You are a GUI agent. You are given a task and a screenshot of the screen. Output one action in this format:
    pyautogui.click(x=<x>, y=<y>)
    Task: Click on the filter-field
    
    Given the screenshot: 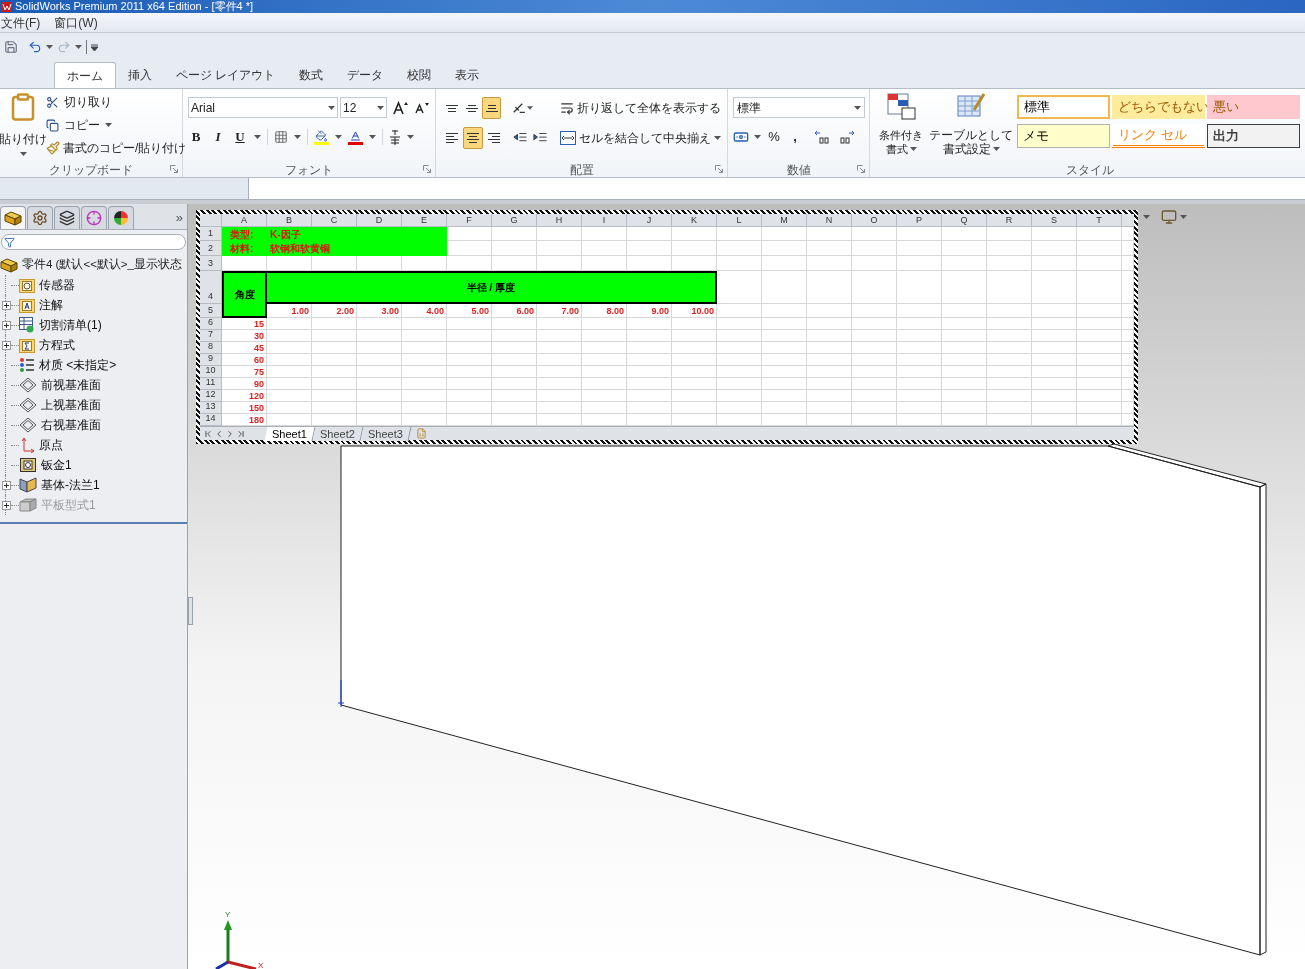 What is the action you would take?
    pyautogui.click(x=93, y=242)
    